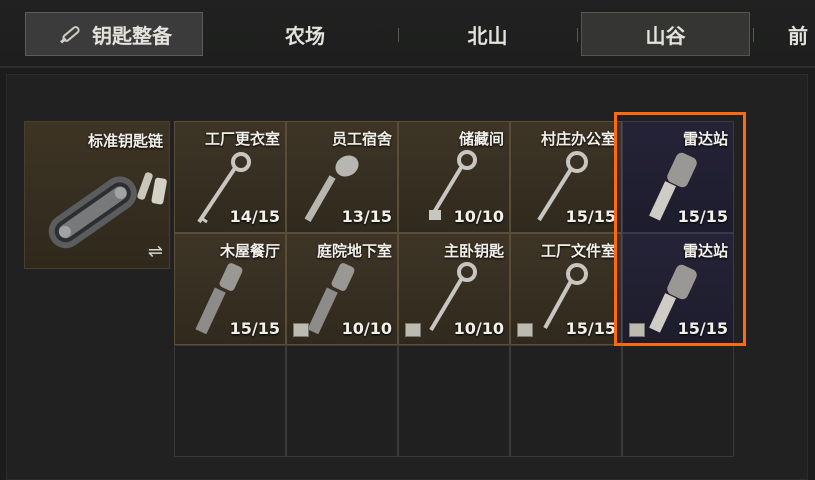  Describe the element at coordinates (354, 251) in the screenshot. I see `key-name: 庭院地下室` at that location.